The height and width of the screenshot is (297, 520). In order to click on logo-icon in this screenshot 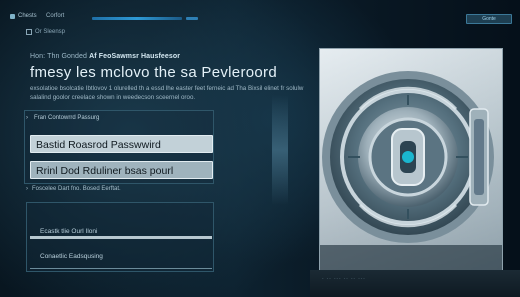, I will do `click(12, 16)`.